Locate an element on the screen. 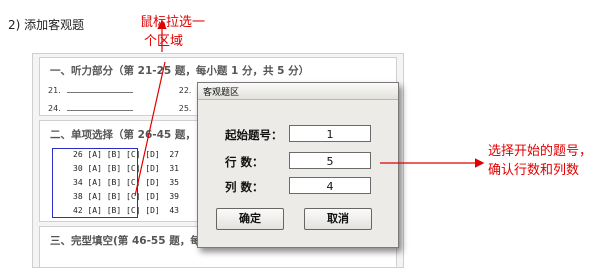 The image size is (606, 270). arrow-from-selection is located at coordinates (150, 129).